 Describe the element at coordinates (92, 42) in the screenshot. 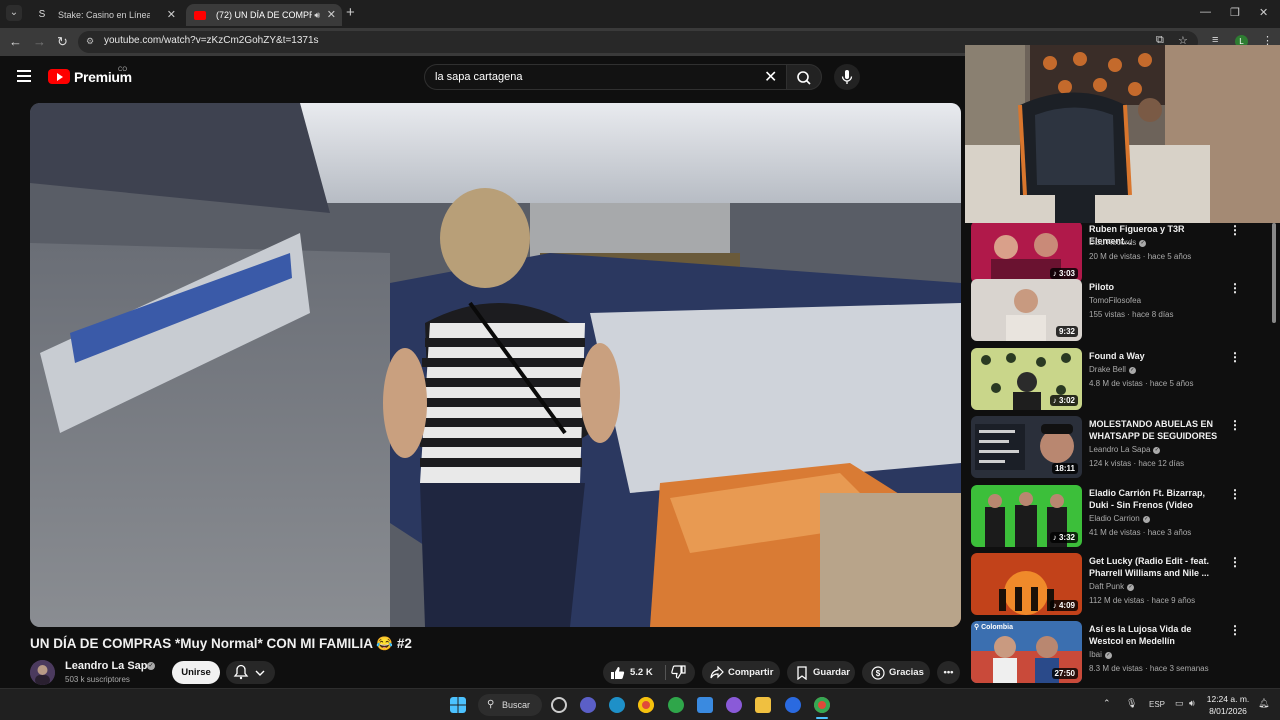

I see `site-info-icon: ⚙` at that location.